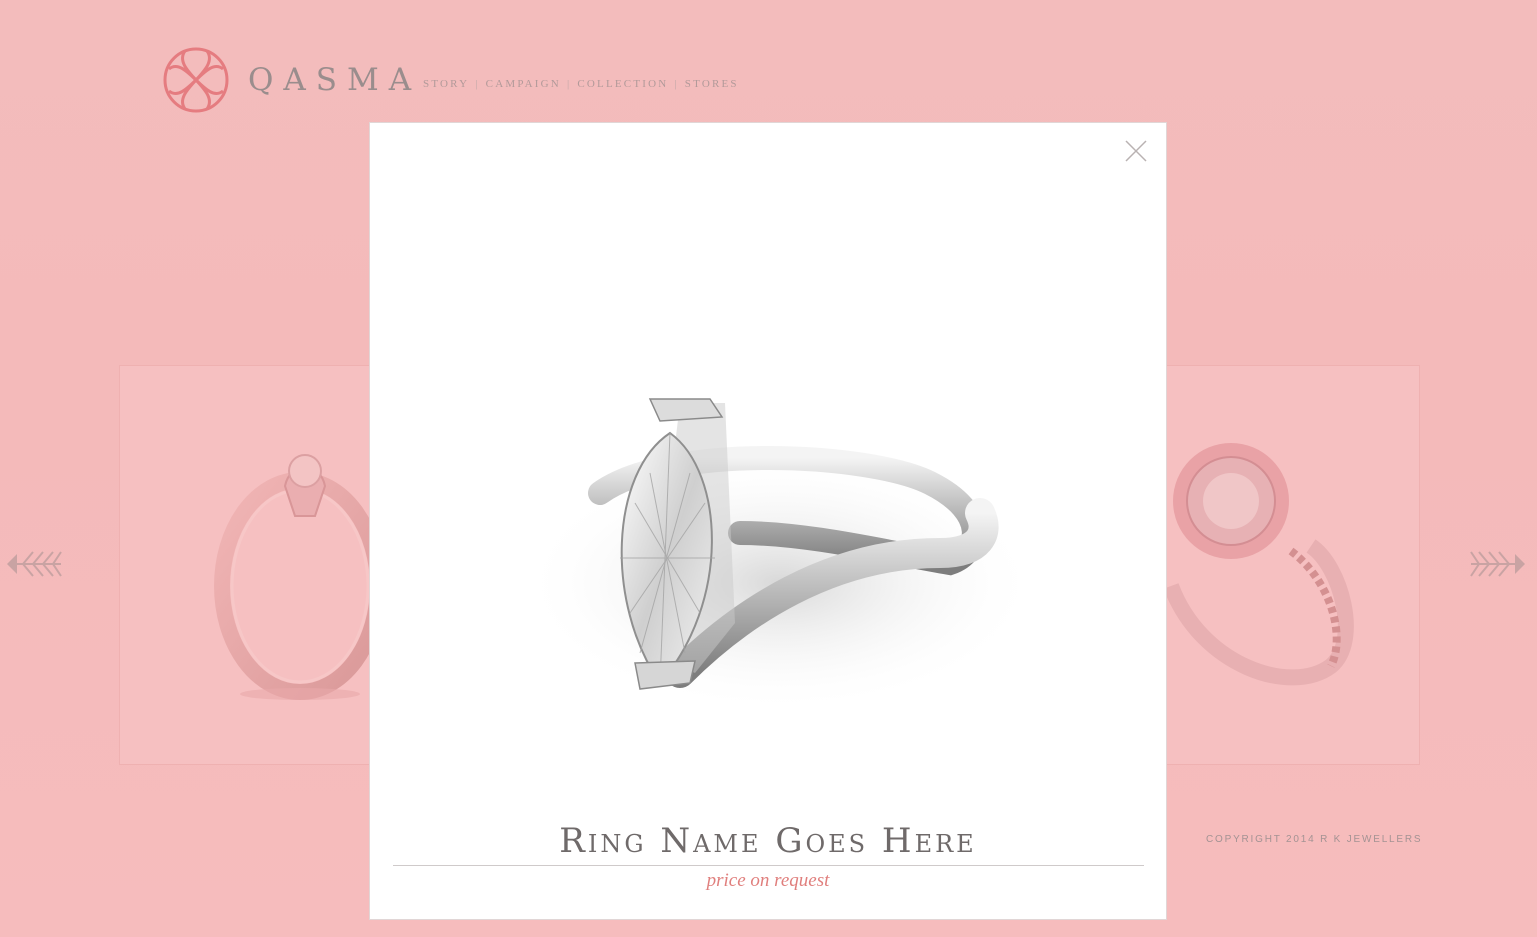 This screenshot has width=1537, height=937. I want to click on ring-image-right, so click(1258, 564).